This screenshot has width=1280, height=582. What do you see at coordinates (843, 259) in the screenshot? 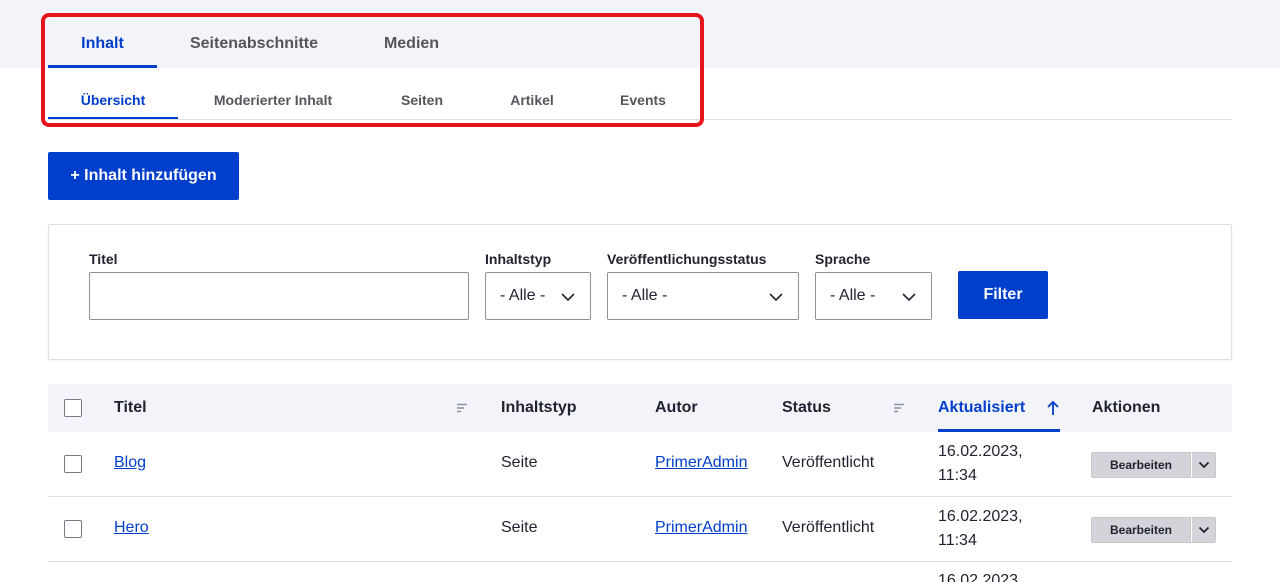
I see `language-filter-label: Sprache` at bounding box center [843, 259].